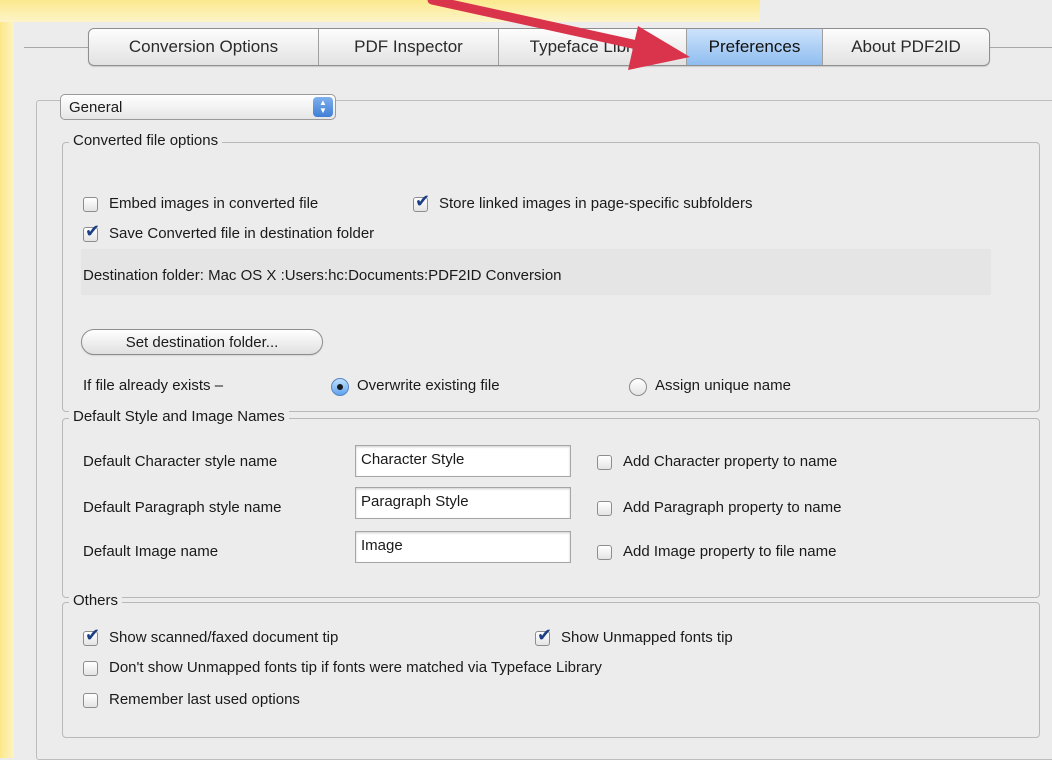  Describe the element at coordinates (638, 387) in the screenshot. I see `assign-unique-radio` at that location.